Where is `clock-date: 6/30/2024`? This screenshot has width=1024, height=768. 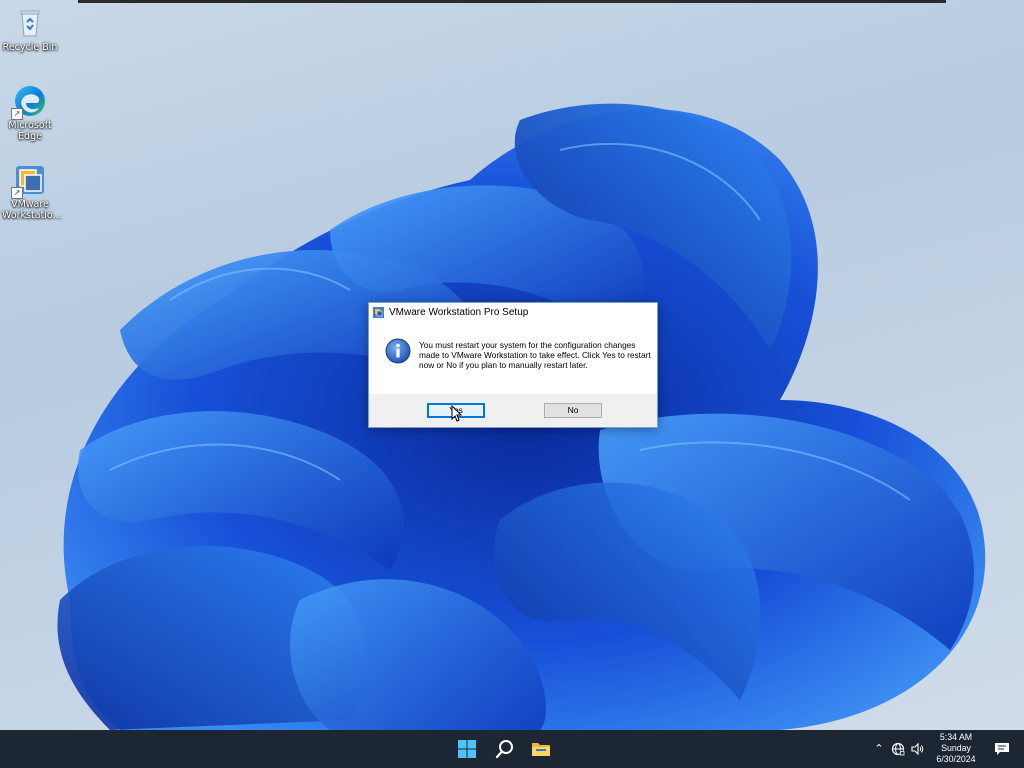
clock-date: 6/30/2024 is located at coordinates (956, 759).